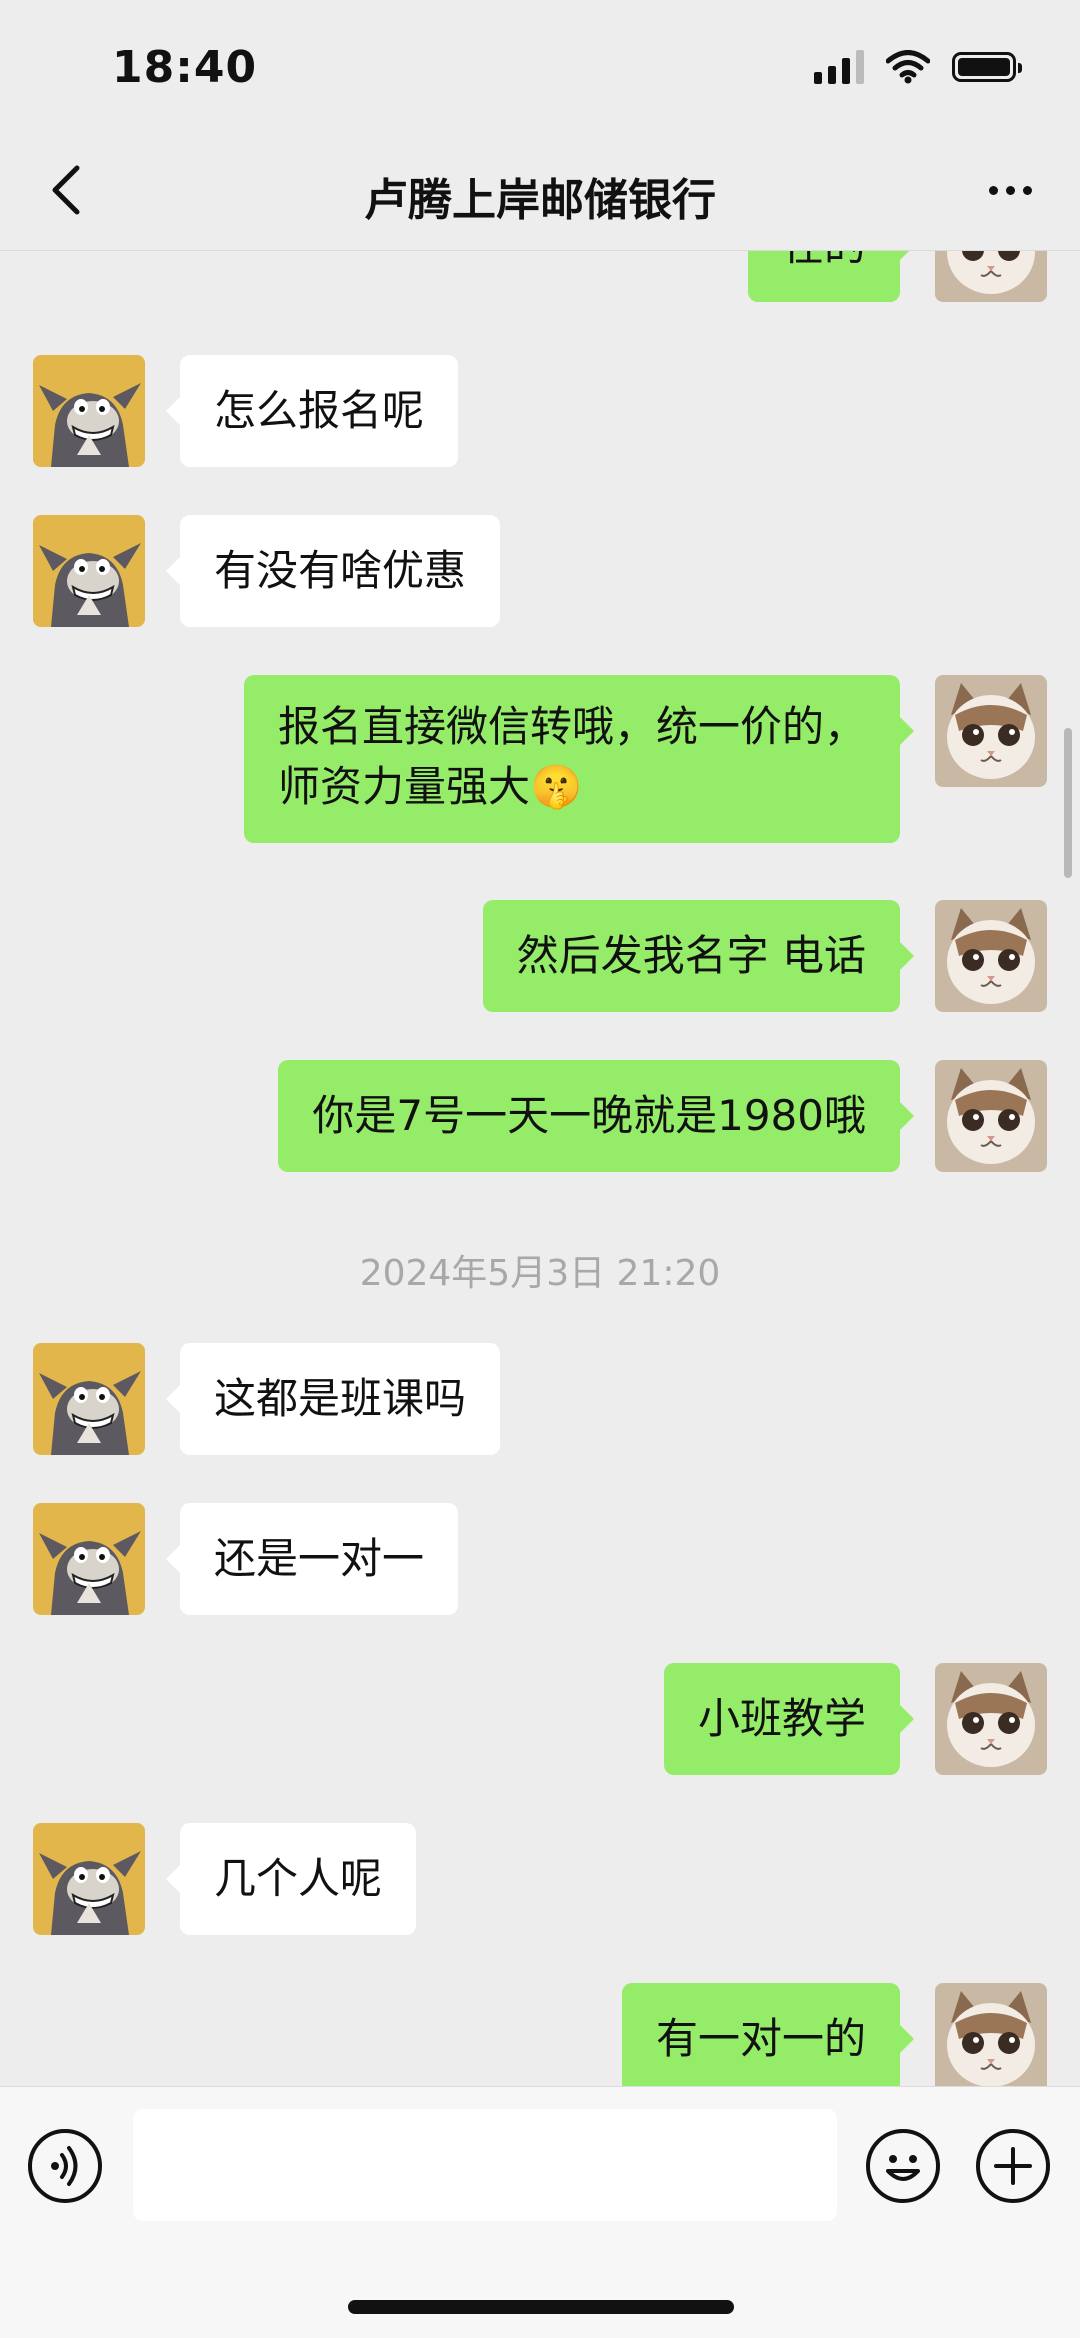  What do you see at coordinates (540, 200) in the screenshot?
I see `chat-title: 卢腾上岸邮储银行` at bounding box center [540, 200].